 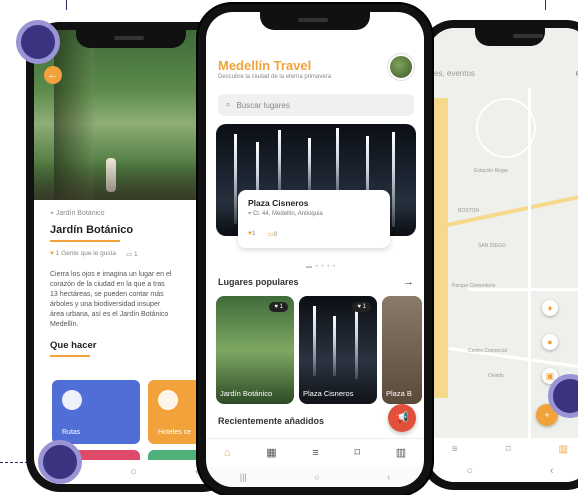 I want to click on popular-card-label: Plaza B, so click(x=399, y=393).